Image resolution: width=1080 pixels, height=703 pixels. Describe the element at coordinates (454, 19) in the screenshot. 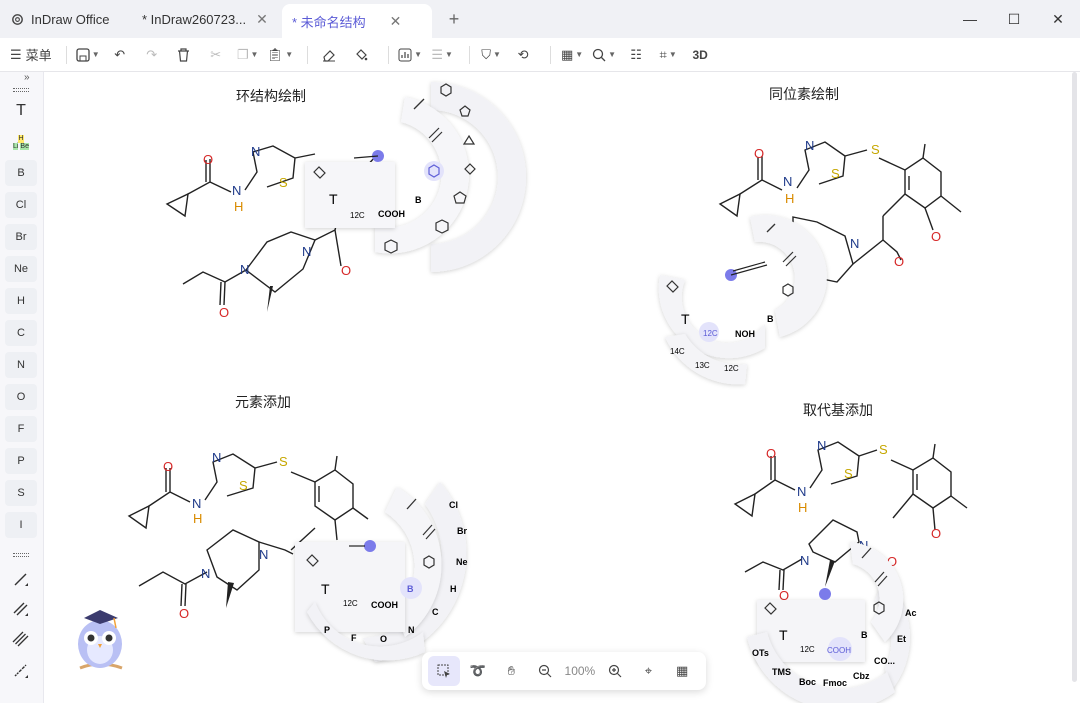

I see `new-tab-button: +` at that location.